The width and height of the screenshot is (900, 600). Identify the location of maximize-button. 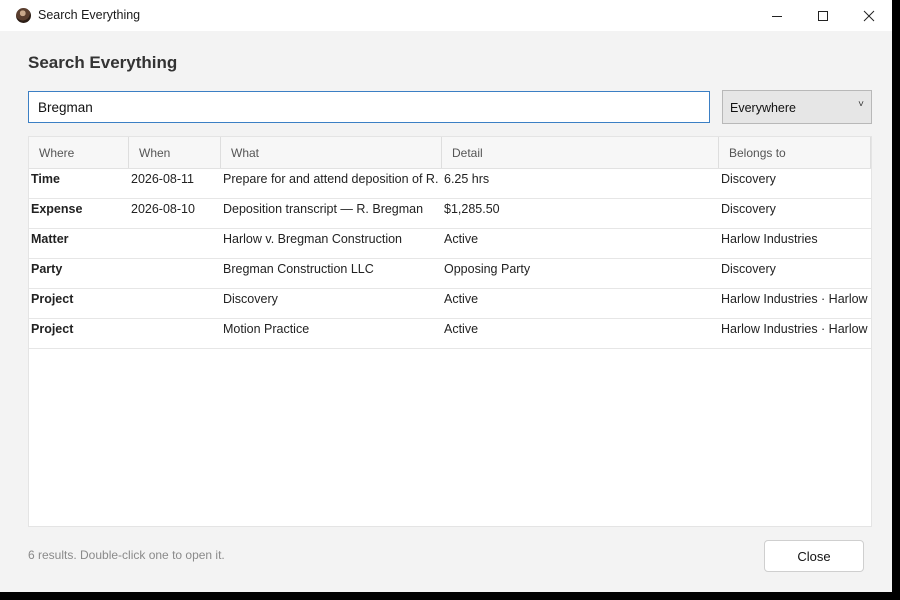
(823, 15).